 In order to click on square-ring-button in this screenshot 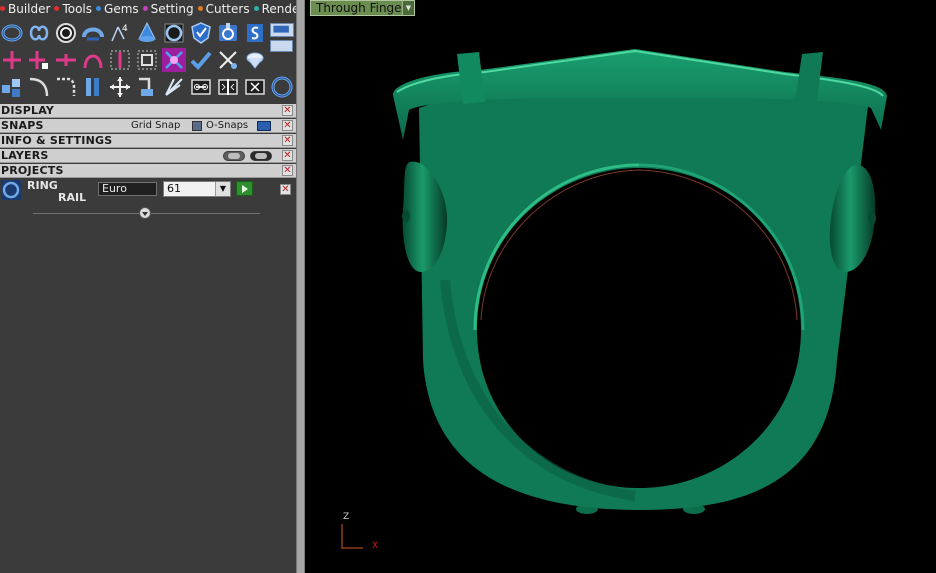, I will do `click(174, 33)`.